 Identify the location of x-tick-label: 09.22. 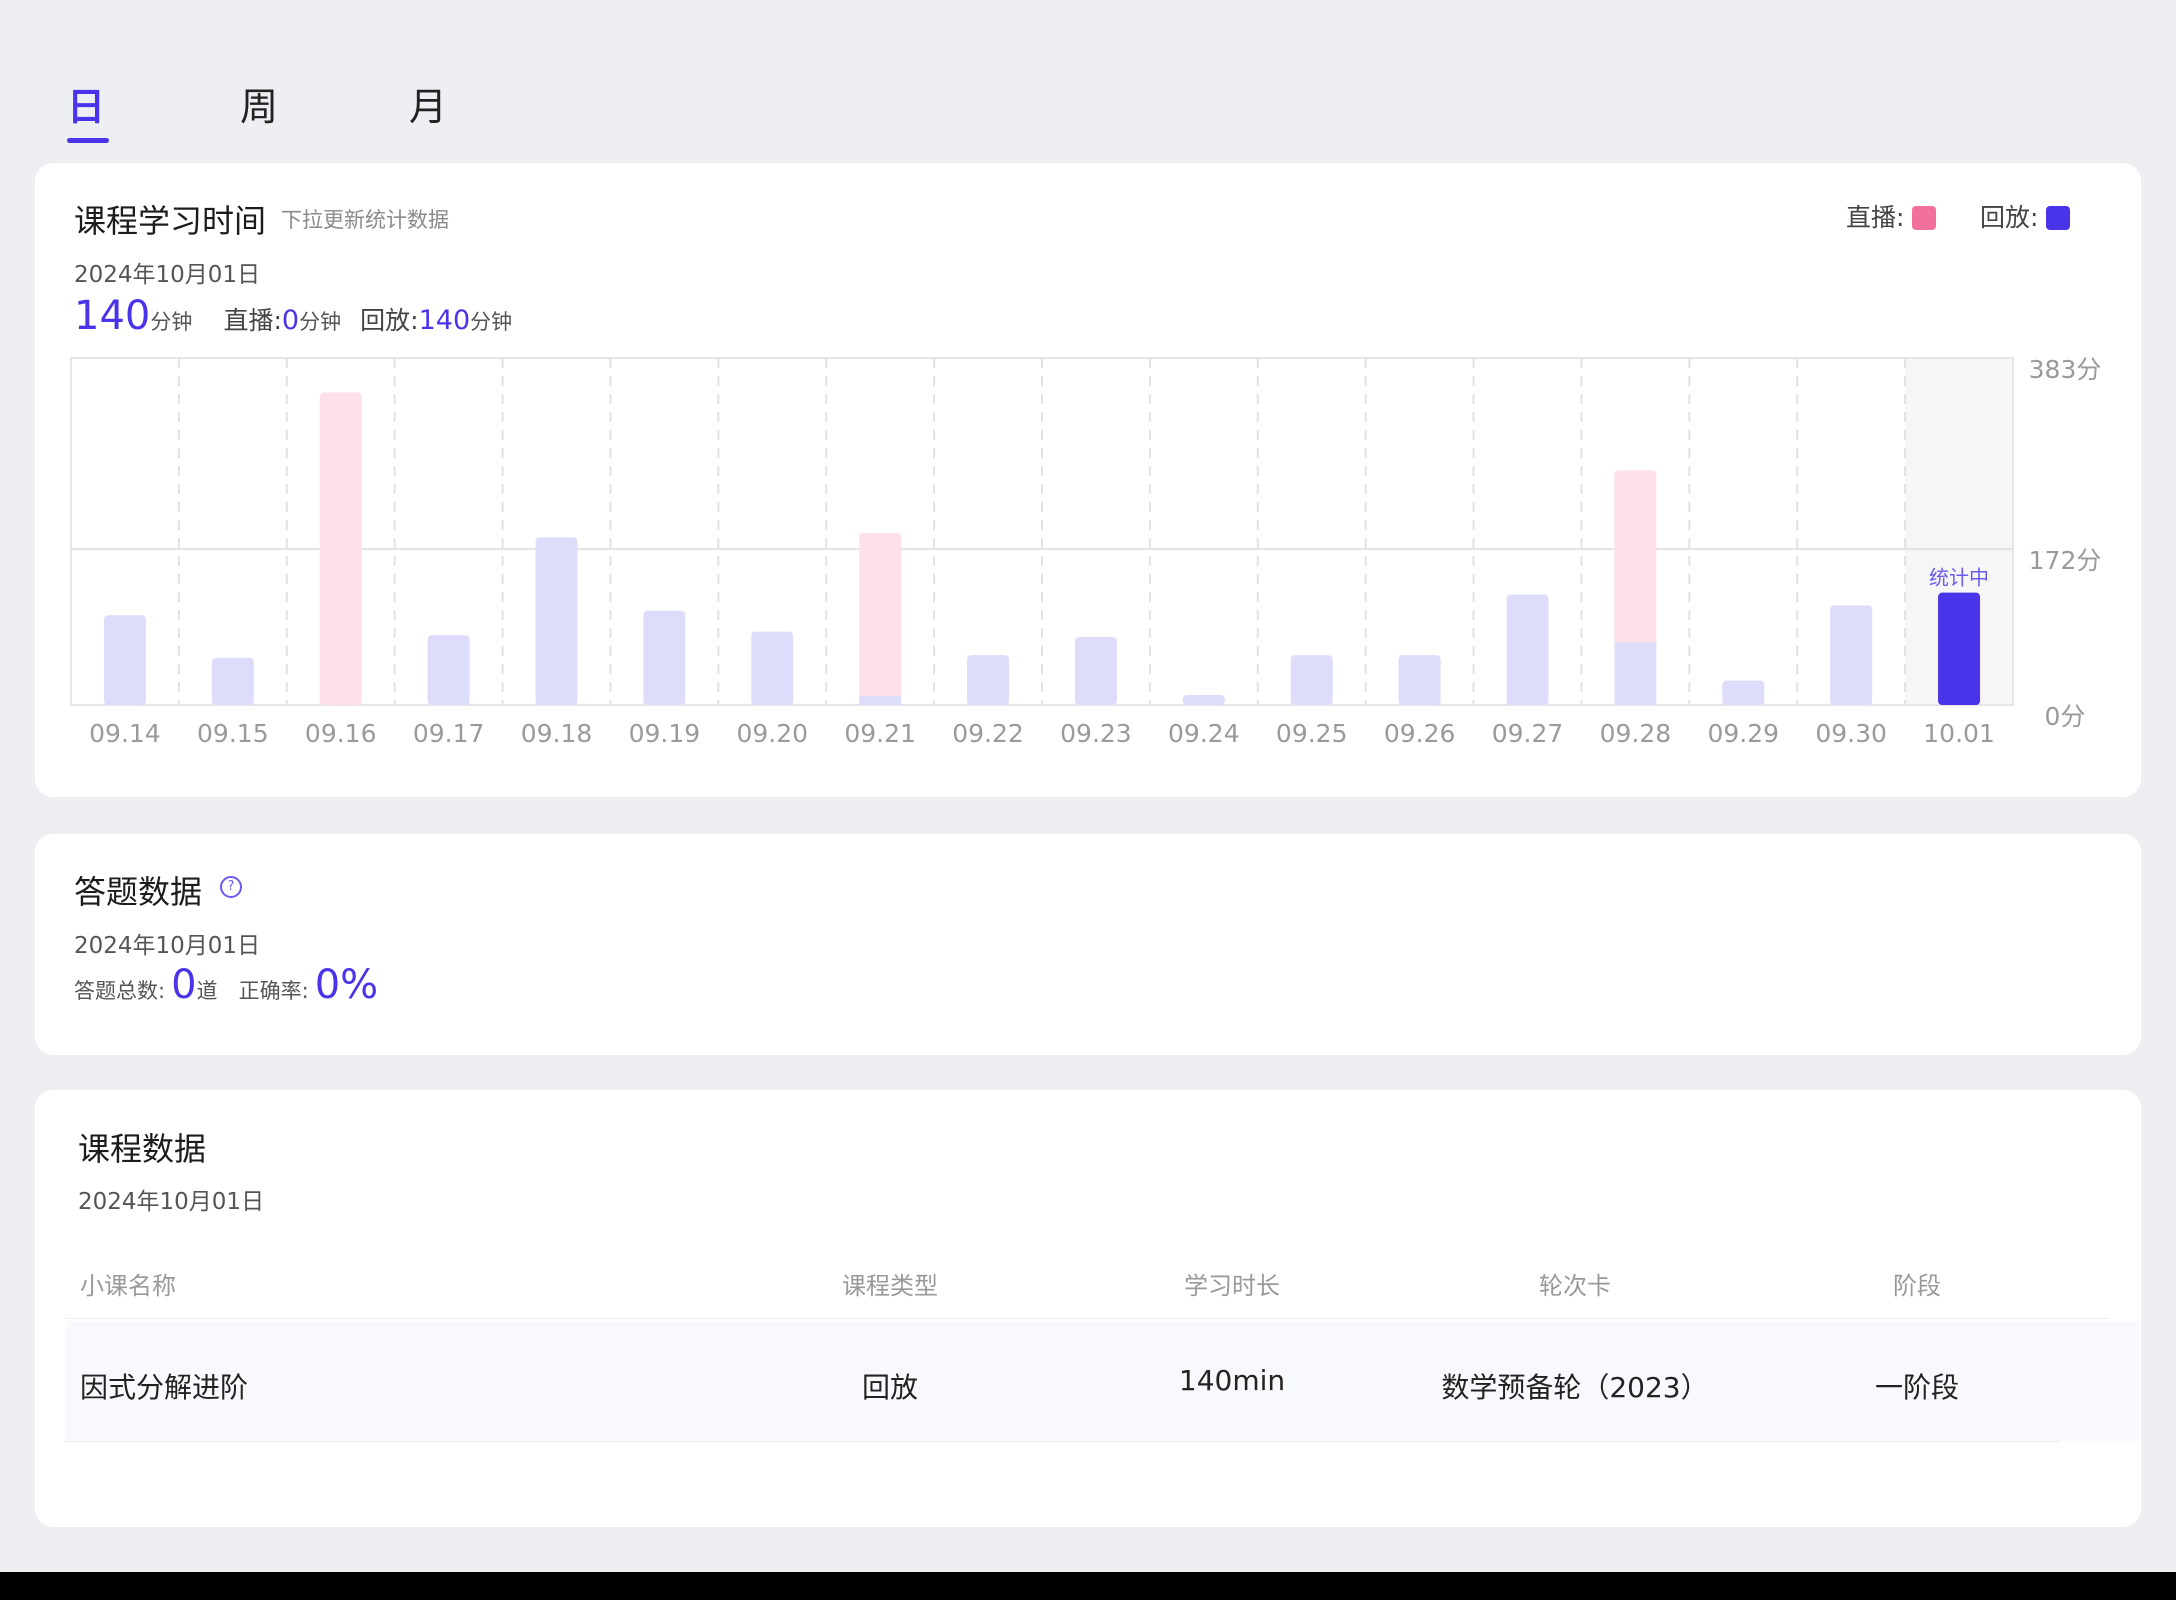
(988, 733).